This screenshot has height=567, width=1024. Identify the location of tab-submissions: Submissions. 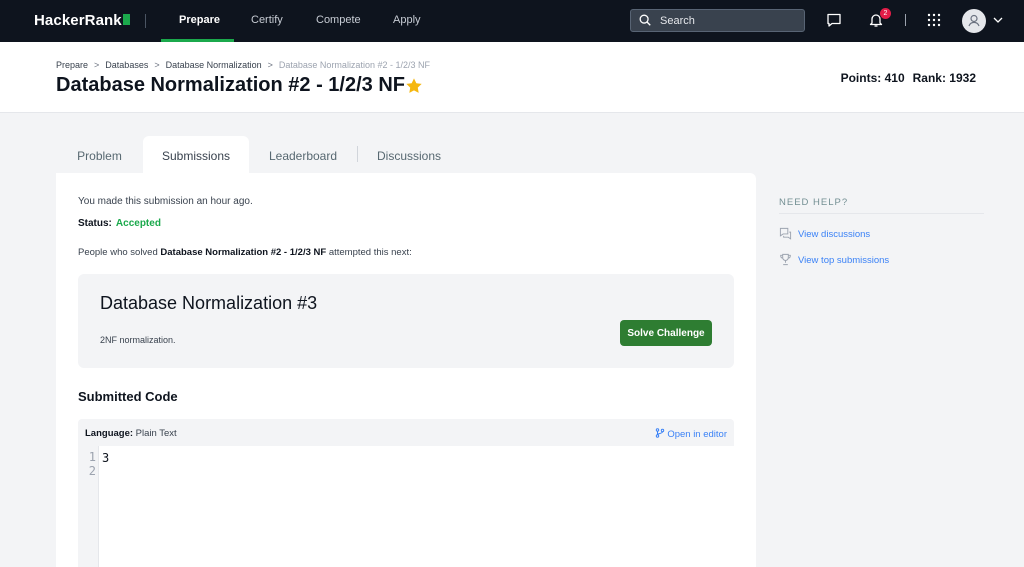
(196, 155).